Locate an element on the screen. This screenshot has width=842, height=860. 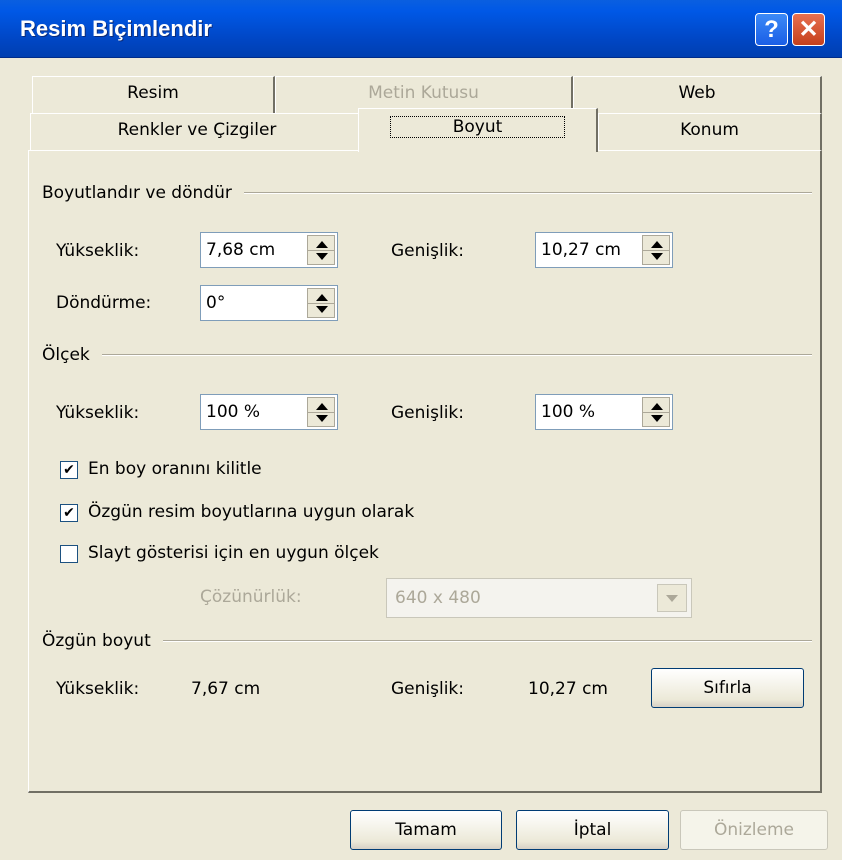
resolution-value: 640 x 480 is located at coordinates (438, 598).